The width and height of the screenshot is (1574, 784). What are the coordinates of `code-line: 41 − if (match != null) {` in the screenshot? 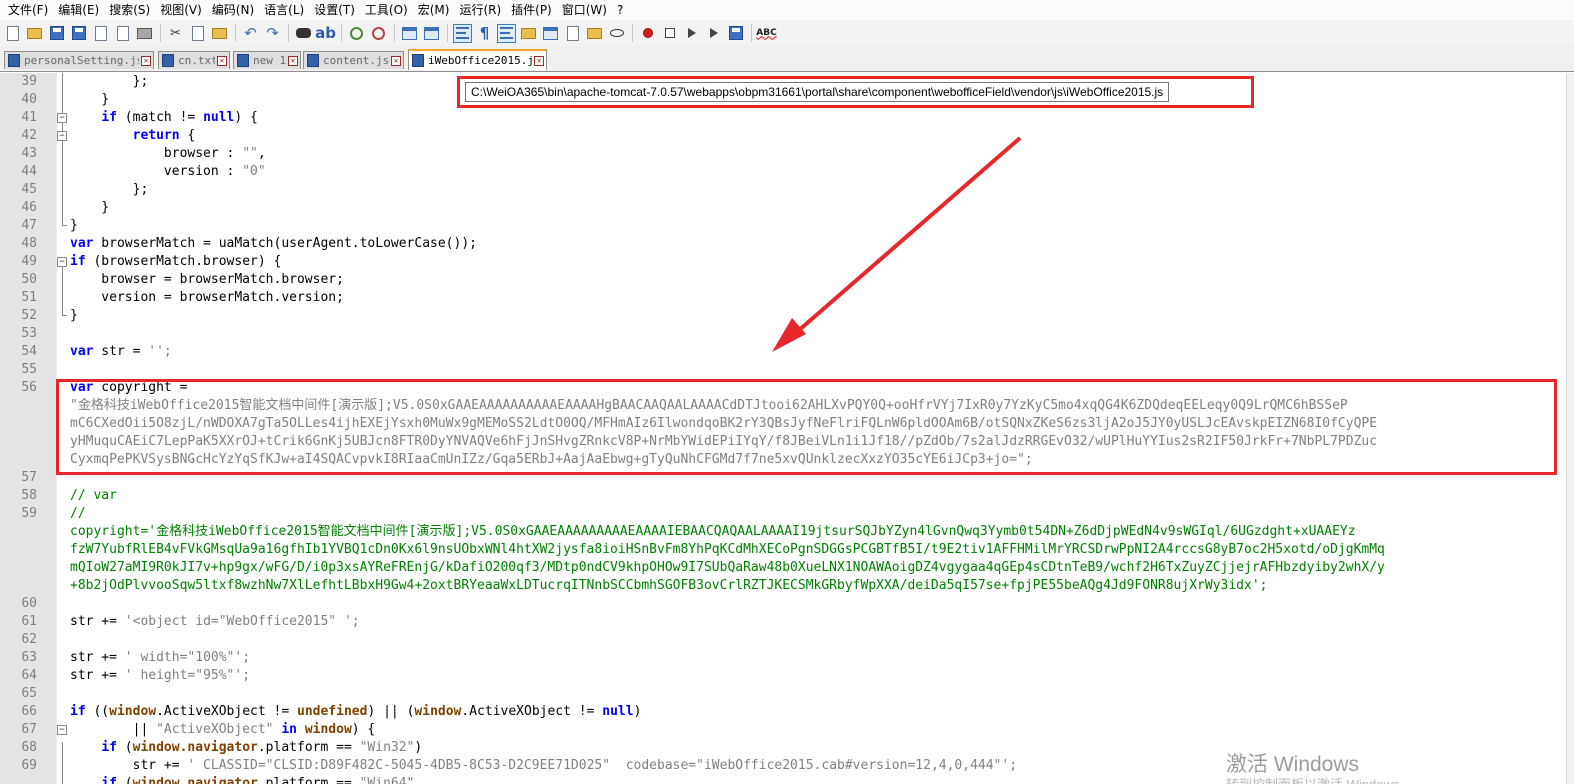 It's located at (783, 118).